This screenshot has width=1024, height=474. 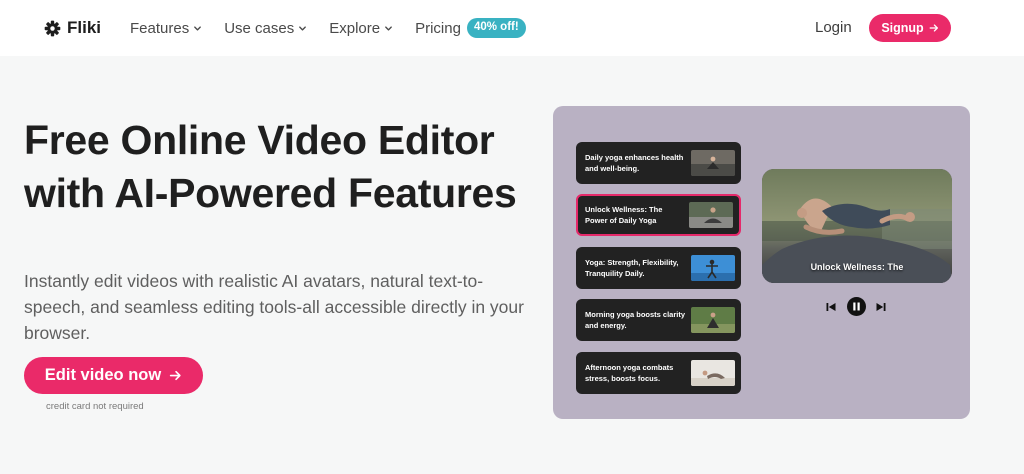 I want to click on login-link: Login, so click(x=833, y=27).